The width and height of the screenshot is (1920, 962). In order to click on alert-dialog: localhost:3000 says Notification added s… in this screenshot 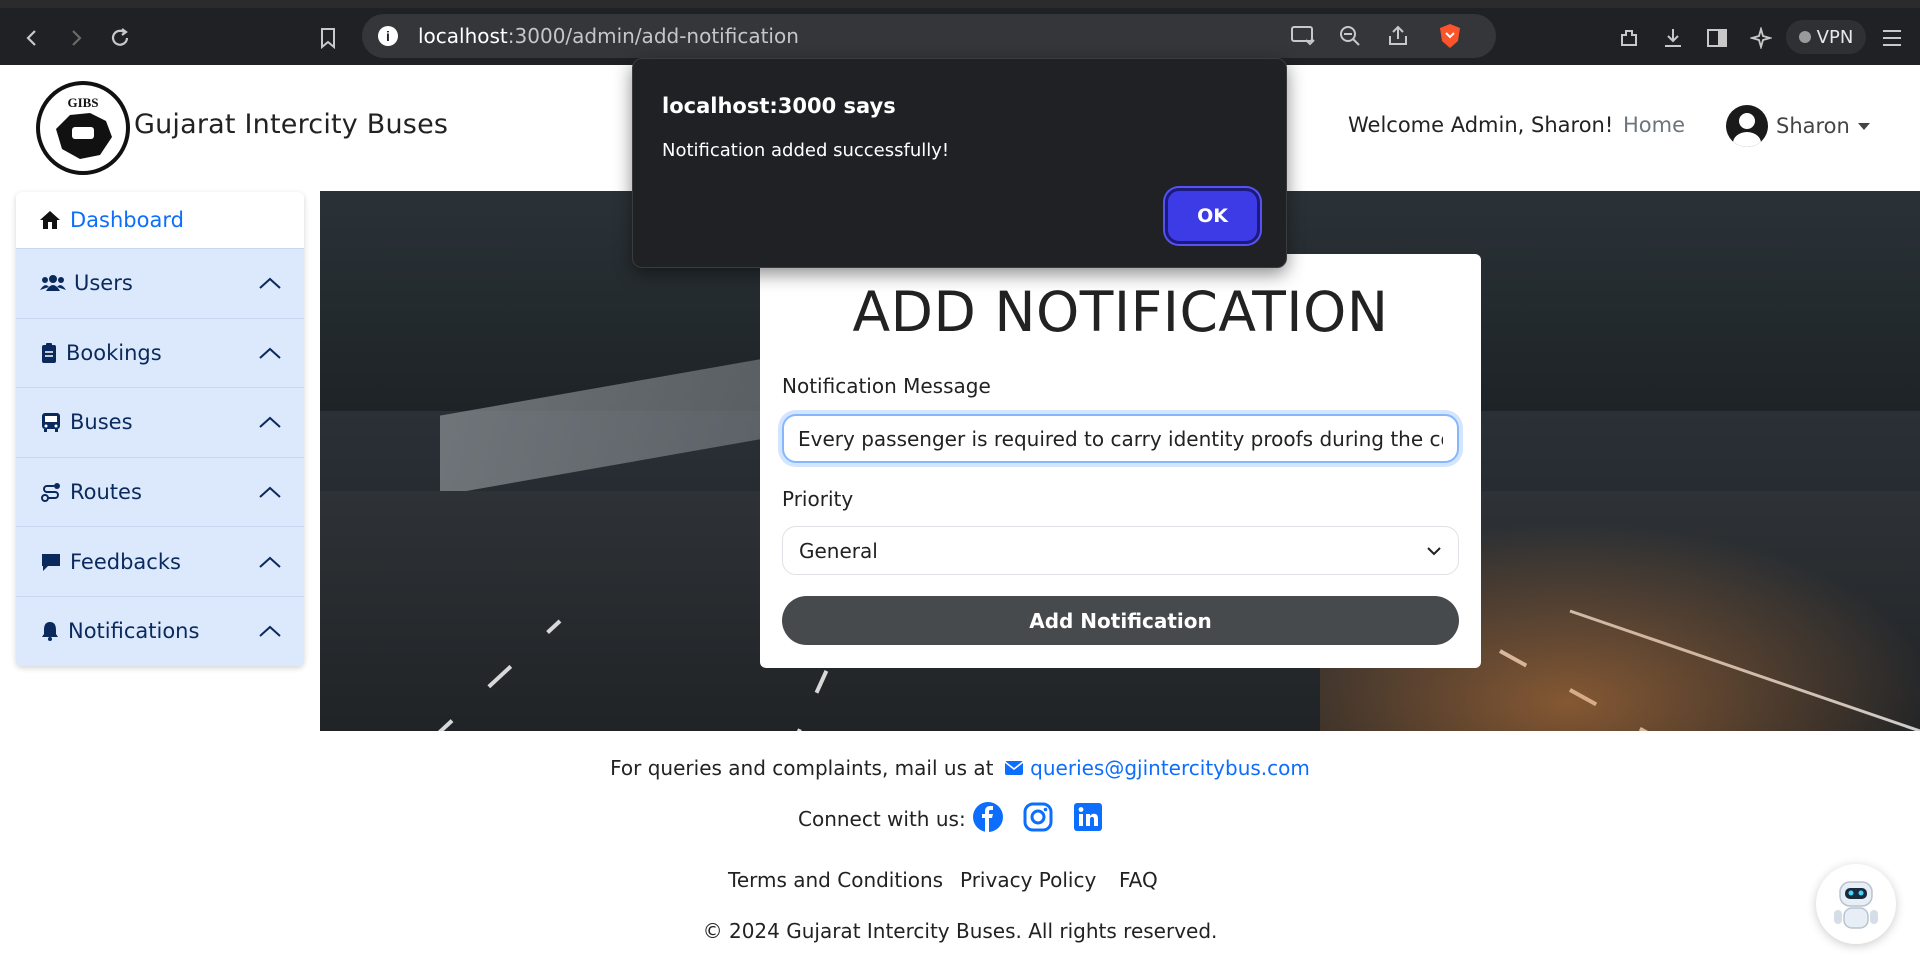, I will do `click(959, 163)`.